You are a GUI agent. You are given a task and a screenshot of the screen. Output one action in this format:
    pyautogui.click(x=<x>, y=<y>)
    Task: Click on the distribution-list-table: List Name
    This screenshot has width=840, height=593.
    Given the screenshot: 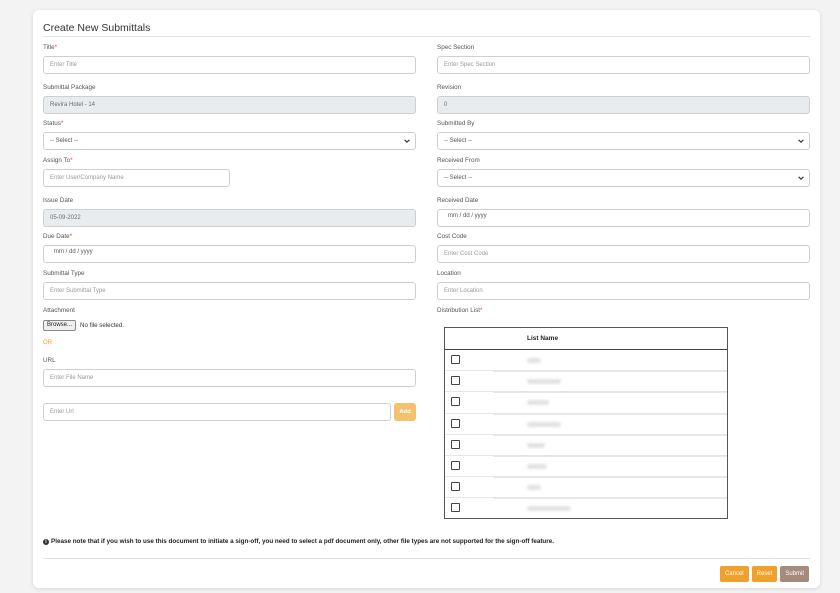 What is the action you would take?
    pyautogui.click(x=586, y=423)
    